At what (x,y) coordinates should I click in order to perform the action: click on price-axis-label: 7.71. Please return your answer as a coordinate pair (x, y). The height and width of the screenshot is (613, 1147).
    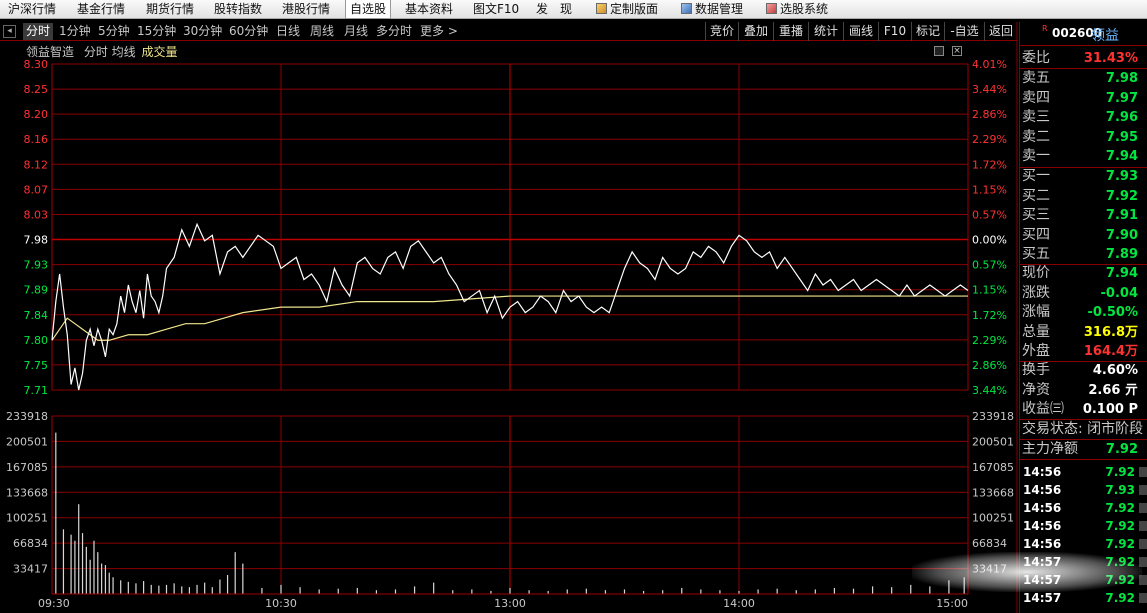
    Looking at the image, I should click on (36, 390).